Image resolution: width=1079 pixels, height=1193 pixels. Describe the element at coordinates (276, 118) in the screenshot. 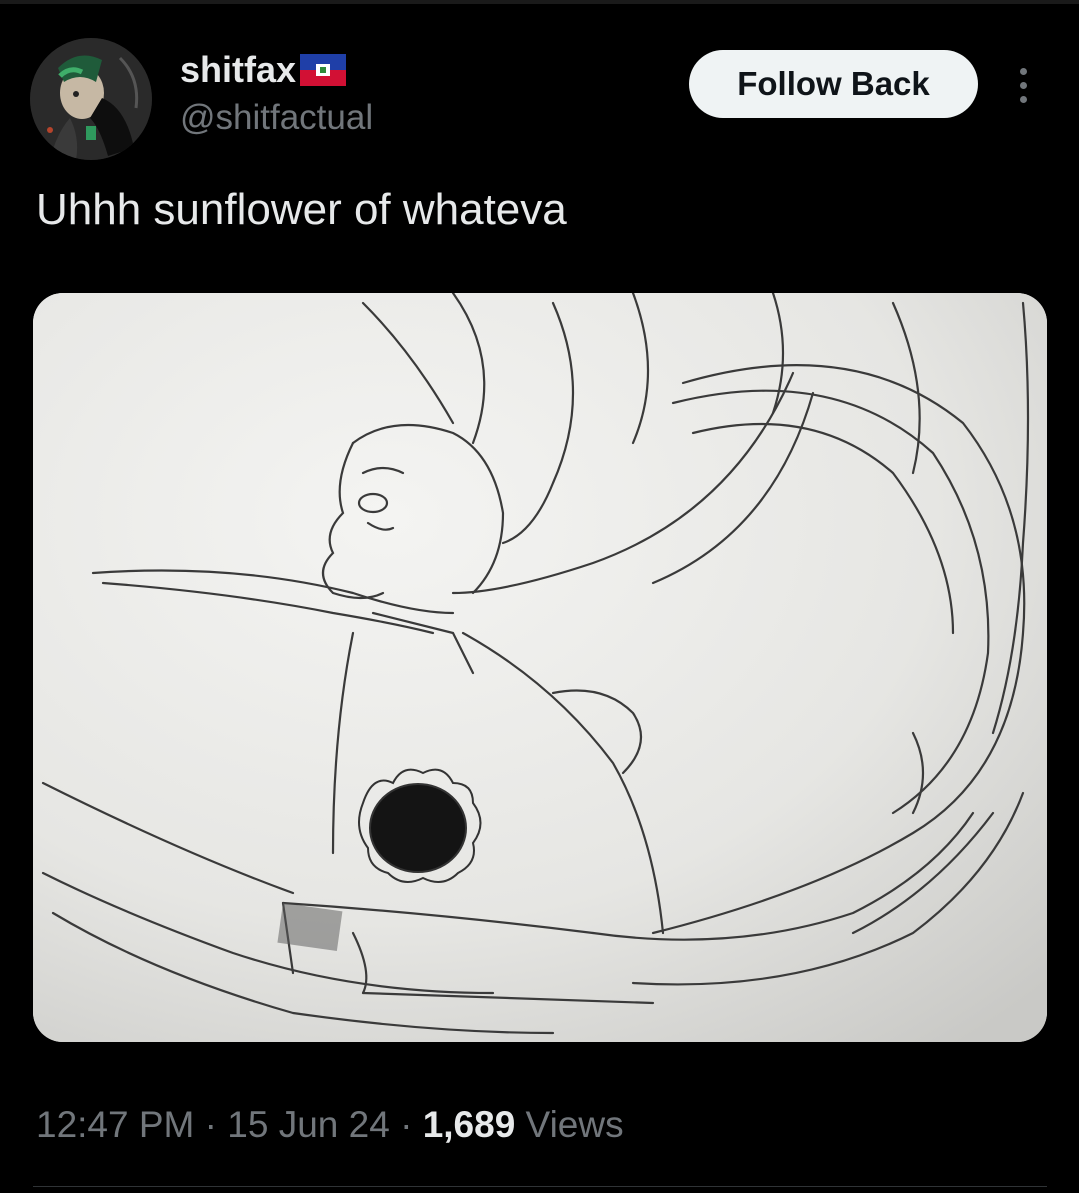

I see `author-handle: @shitfactual` at that location.